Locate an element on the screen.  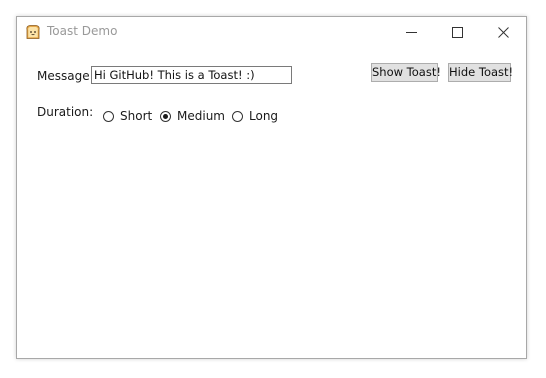
minimize-button is located at coordinates (411, 32).